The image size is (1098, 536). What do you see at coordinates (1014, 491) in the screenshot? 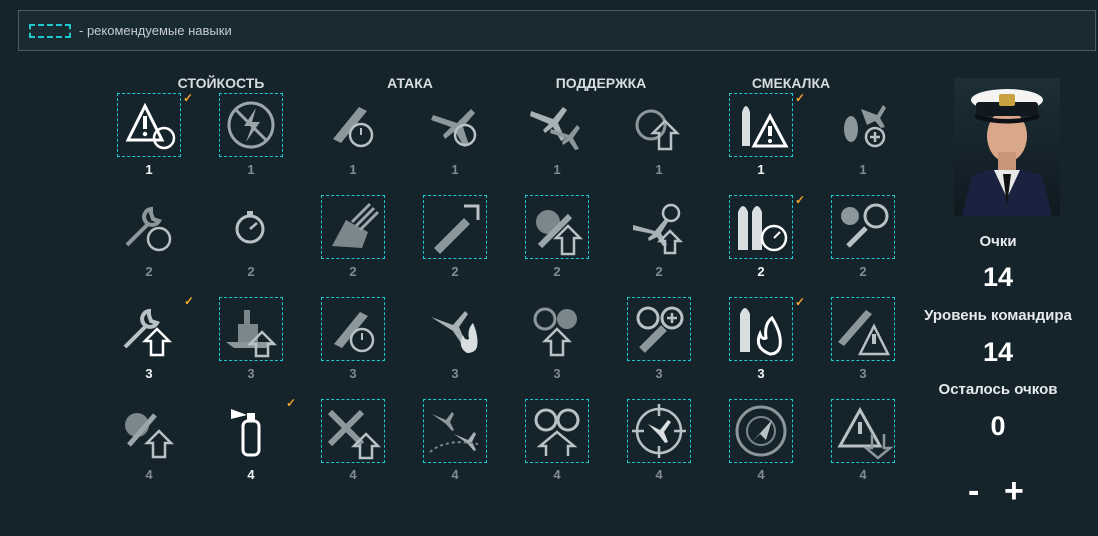
I see `increase-level-button: +` at bounding box center [1014, 491].